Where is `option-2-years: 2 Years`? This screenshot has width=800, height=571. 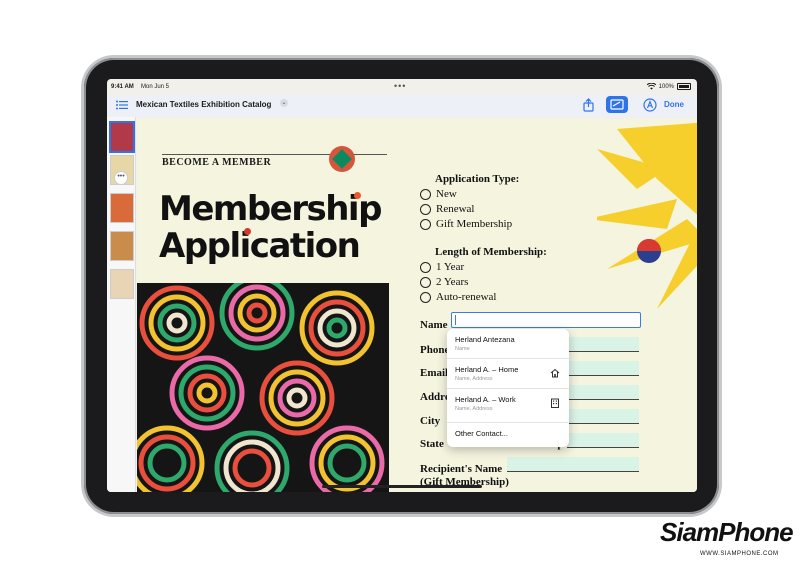 option-2-years: 2 Years is located at coordinates (444, 282).